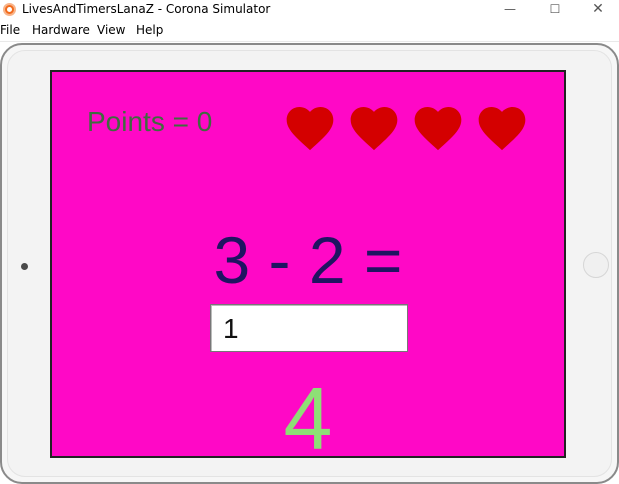 Image resolution: width=619 pixels, height=484 pixels. Describe the element at coordinates (150, 121) in the screenshot. I see `points-label: Points = 0` at that location.